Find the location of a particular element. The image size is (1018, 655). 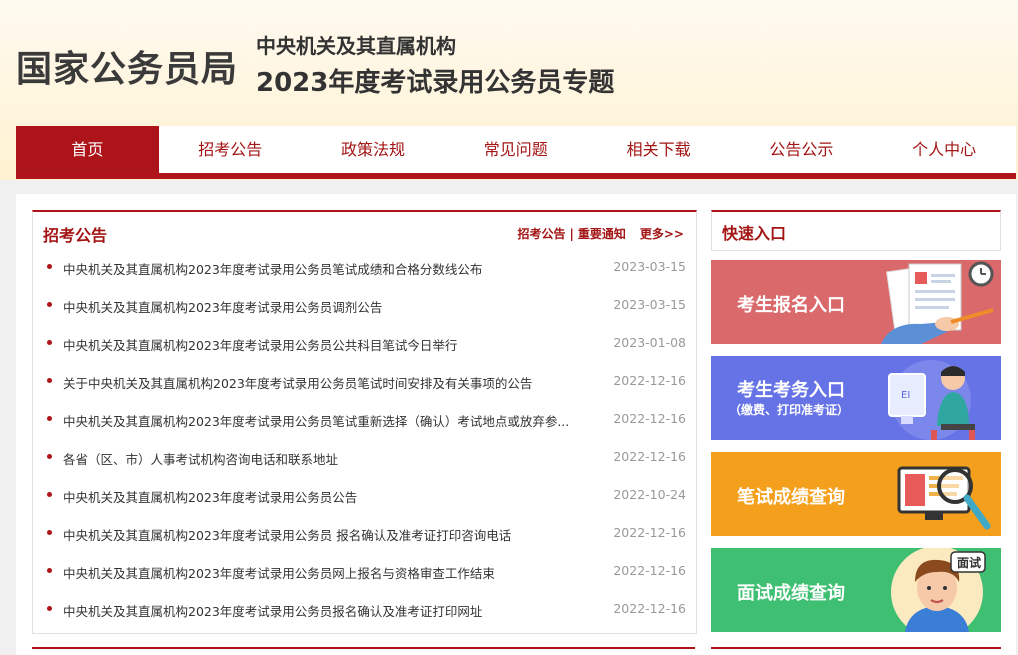

news-item-date: 2022-10-24 is located at coordinates (649, 494).